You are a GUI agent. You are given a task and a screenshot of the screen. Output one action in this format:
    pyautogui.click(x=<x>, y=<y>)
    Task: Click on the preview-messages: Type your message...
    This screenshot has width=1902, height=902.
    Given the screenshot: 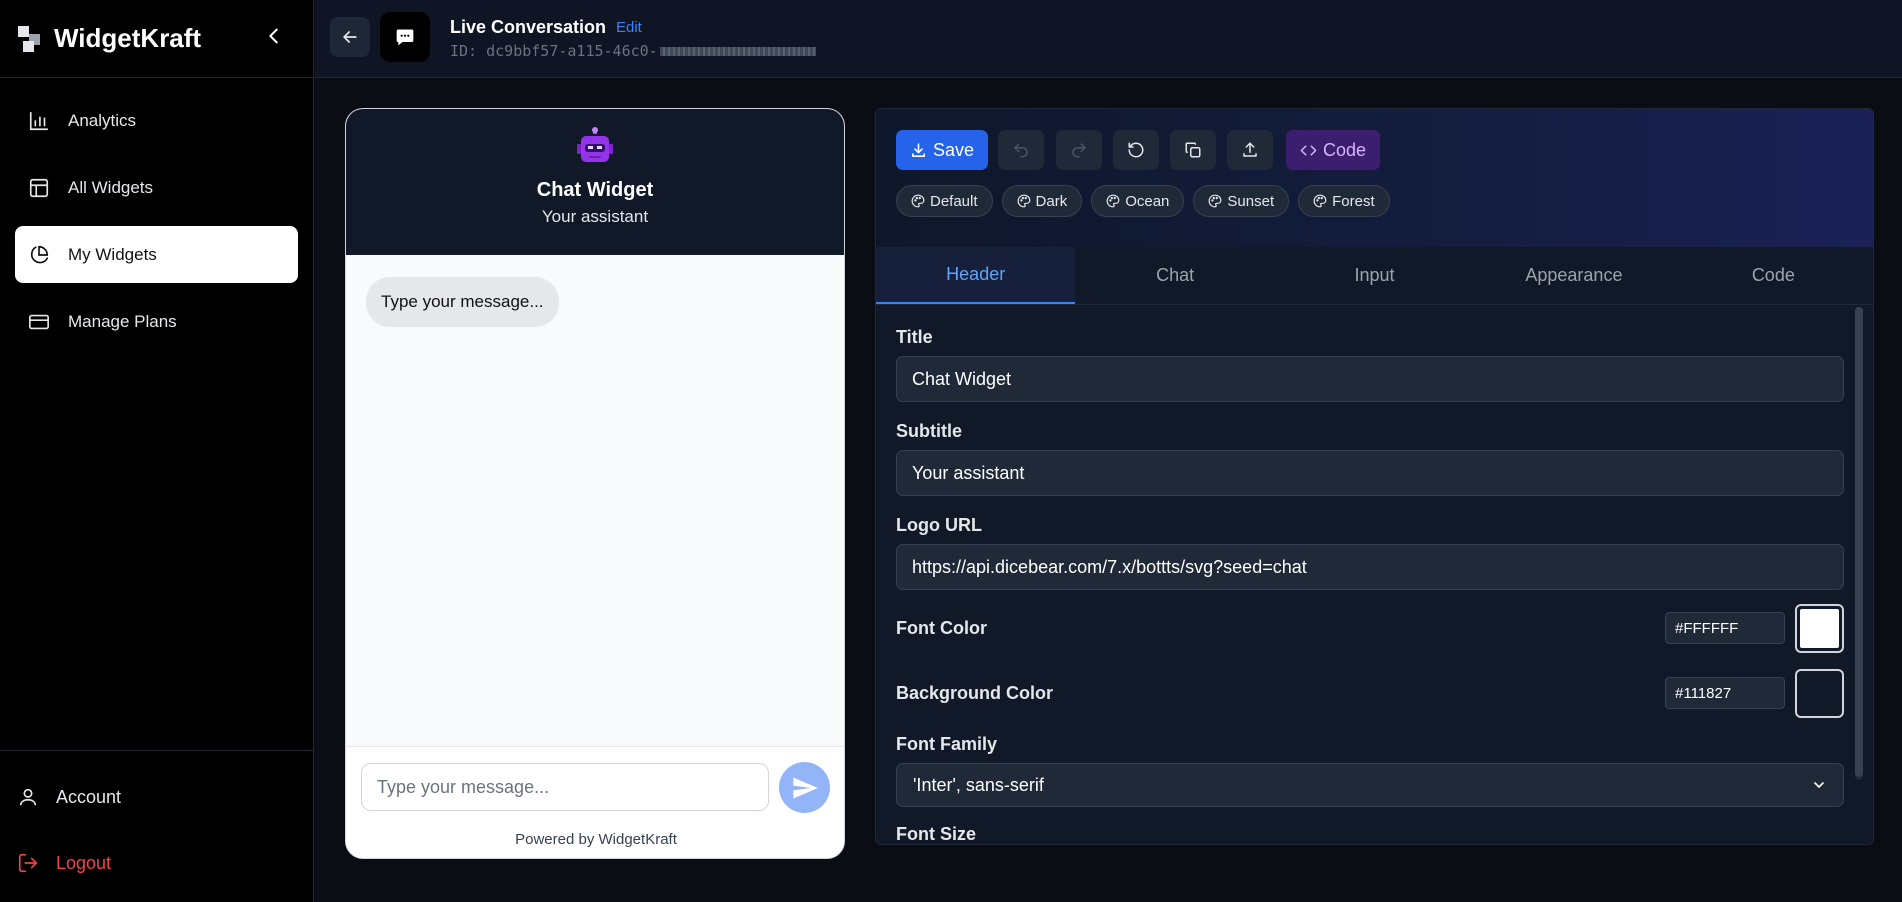 What is the action you would take?
    pyautogui.click(x=595, y=500)
    